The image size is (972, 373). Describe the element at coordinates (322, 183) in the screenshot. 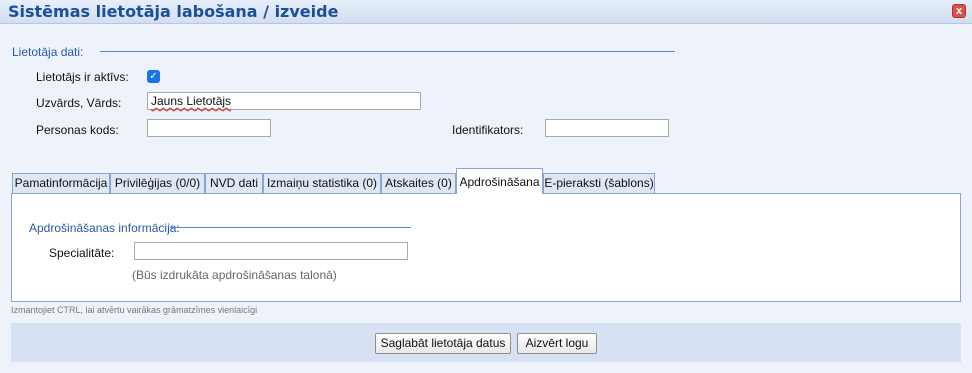

I see `tab-izmainu-statistika: Izmaiņu statistika (0)` at that location.